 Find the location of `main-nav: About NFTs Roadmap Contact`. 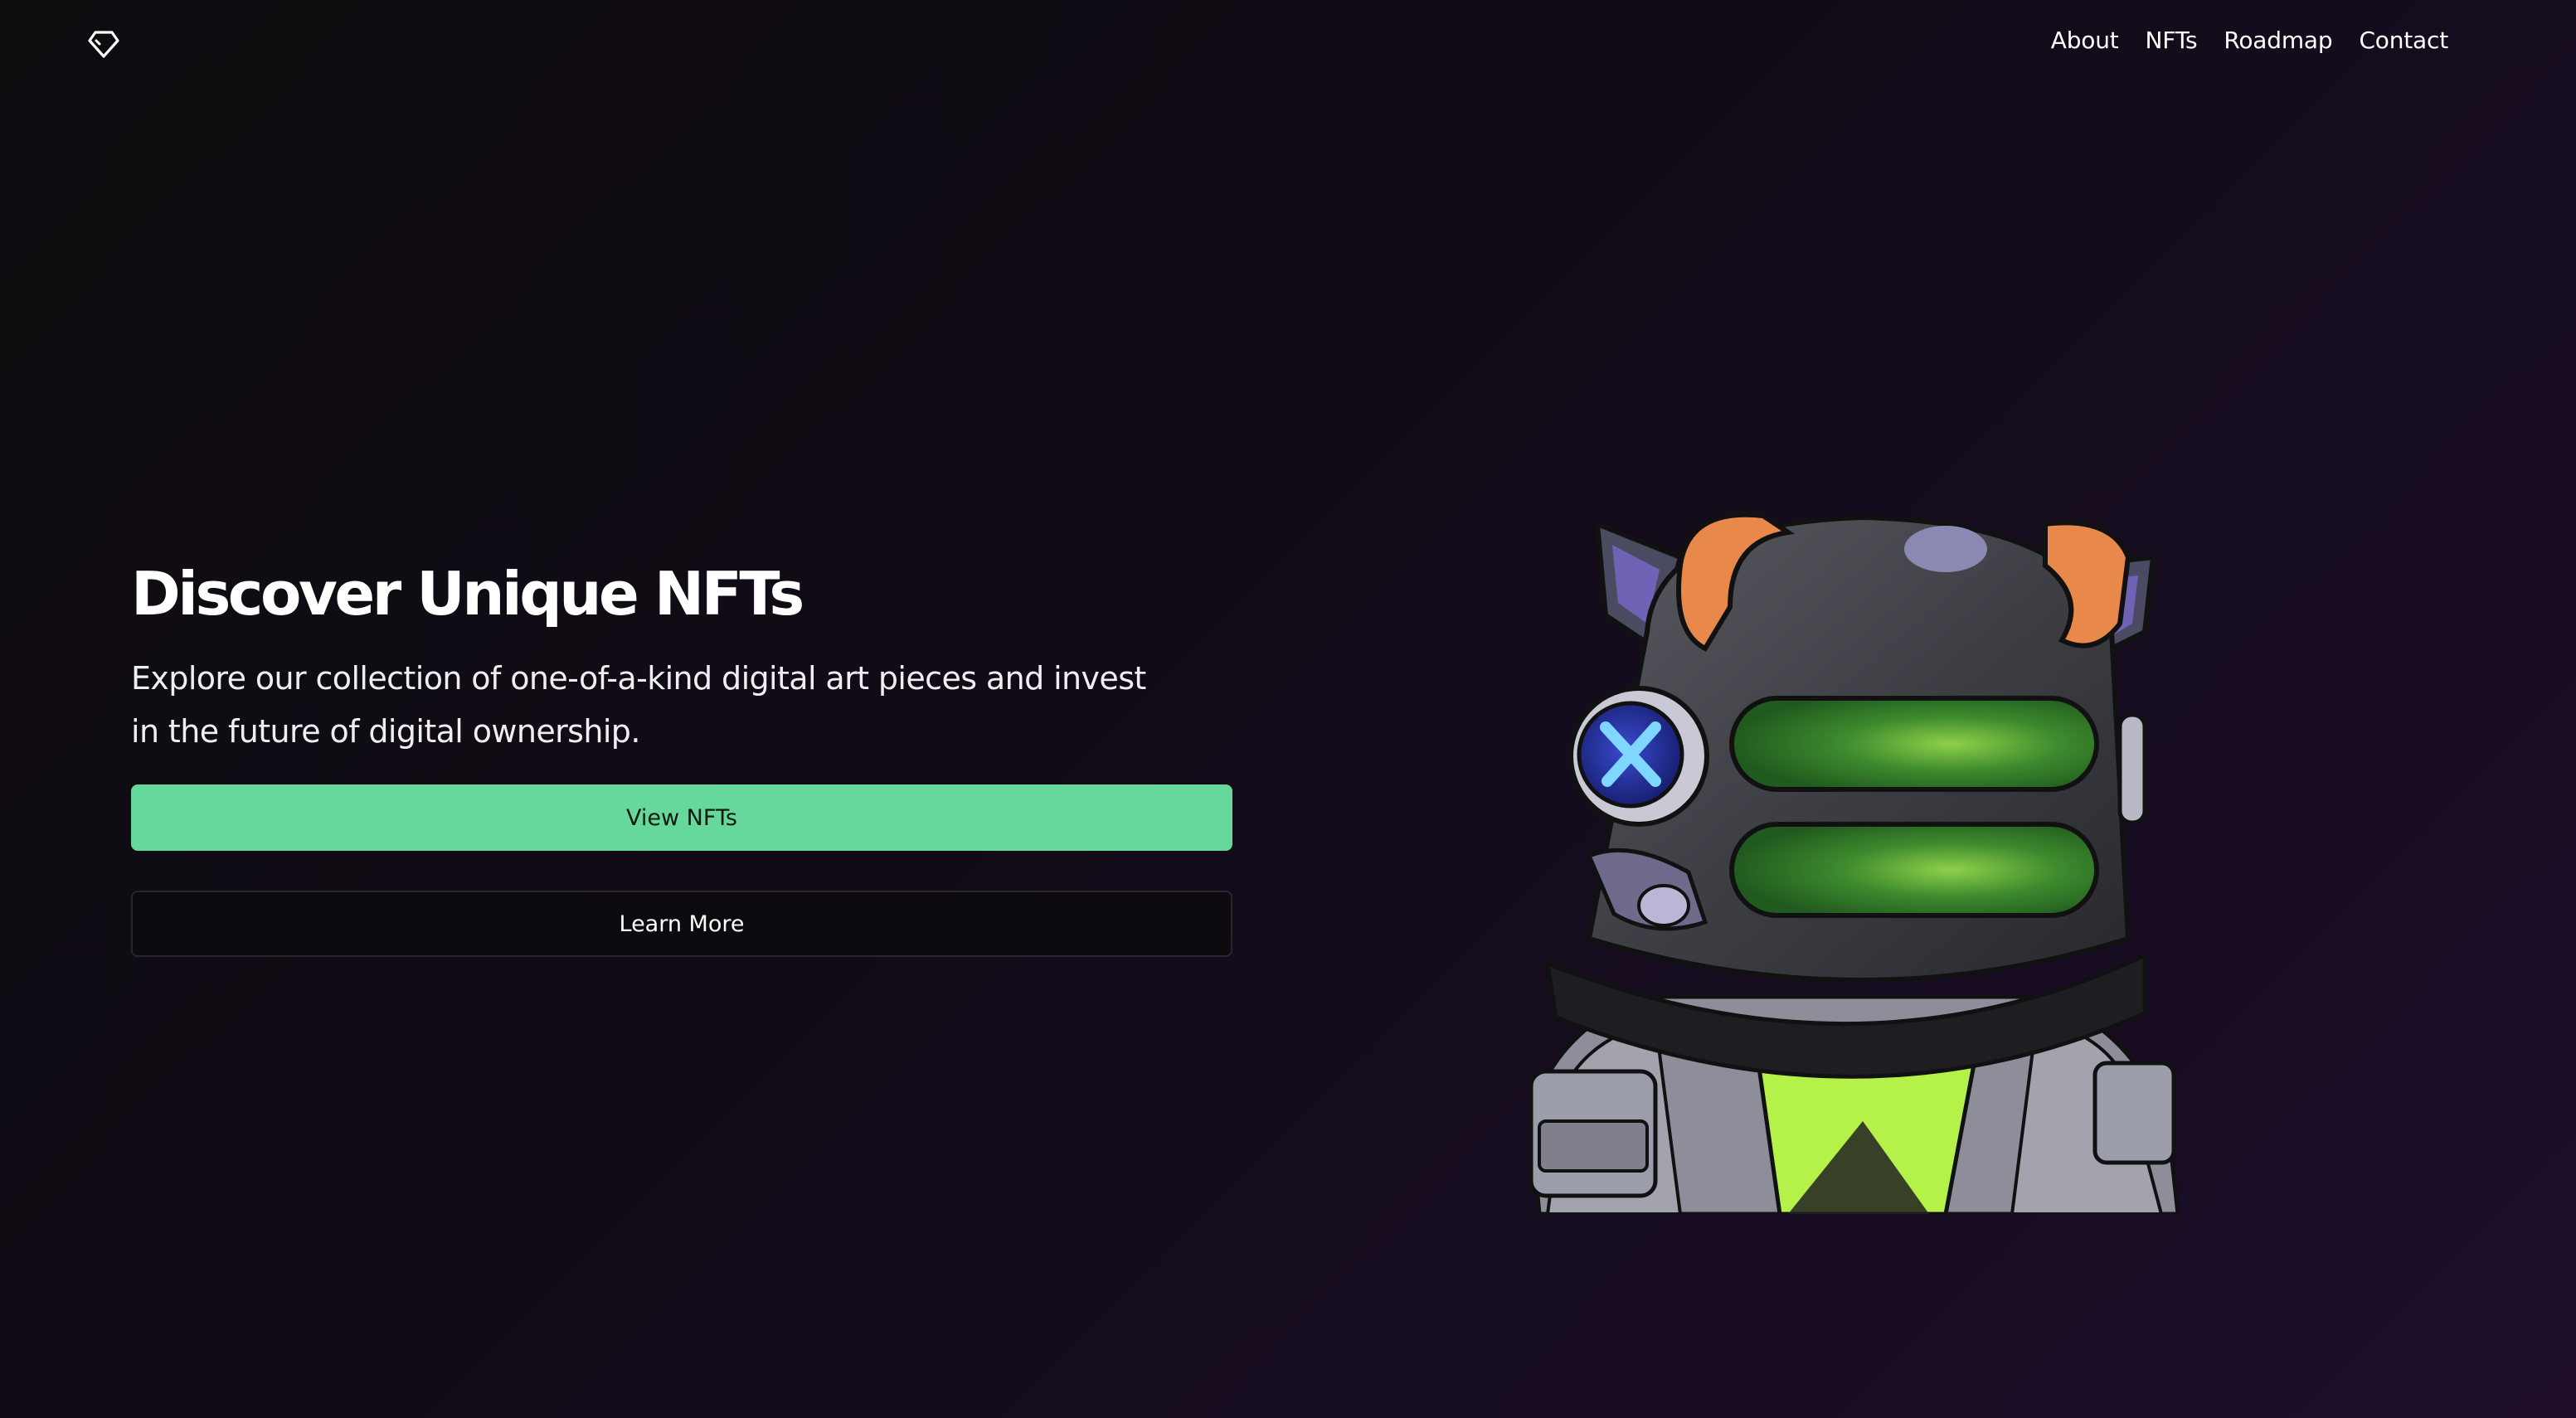

main-nav: About NFTs Roadmap Contact is located at coordinates (2249, 40).